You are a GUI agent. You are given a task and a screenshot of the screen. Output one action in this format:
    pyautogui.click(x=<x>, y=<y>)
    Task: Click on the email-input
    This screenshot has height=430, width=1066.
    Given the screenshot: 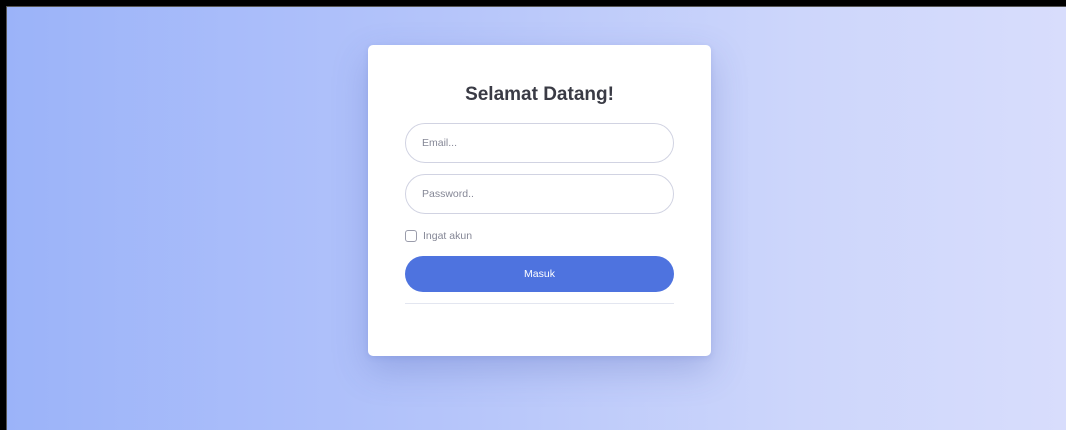 What is the action you would take?
    pyautogui.click(x=539, y=143)
    